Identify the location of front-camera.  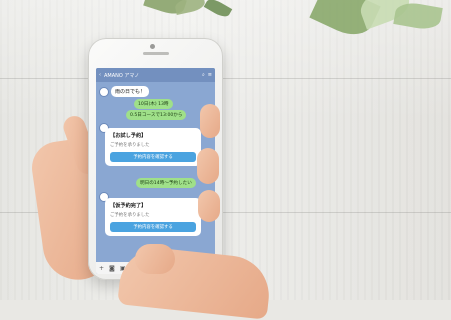
(152, 46).